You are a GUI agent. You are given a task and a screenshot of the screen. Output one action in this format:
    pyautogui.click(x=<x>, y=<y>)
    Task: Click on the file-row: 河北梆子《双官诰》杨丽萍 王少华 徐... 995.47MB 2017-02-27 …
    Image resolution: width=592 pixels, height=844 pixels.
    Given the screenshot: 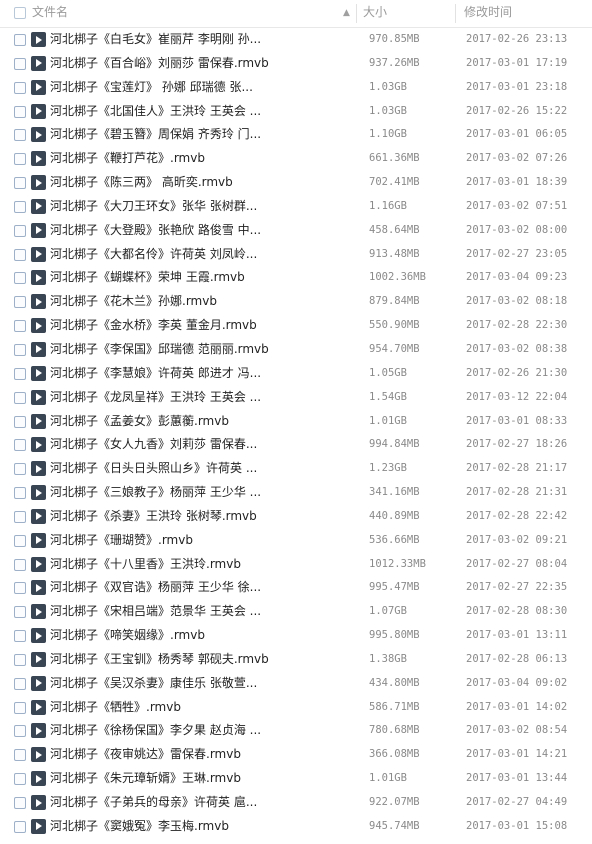 What is the action you would take?
    pyautogui.click(x=296, y=588)
    